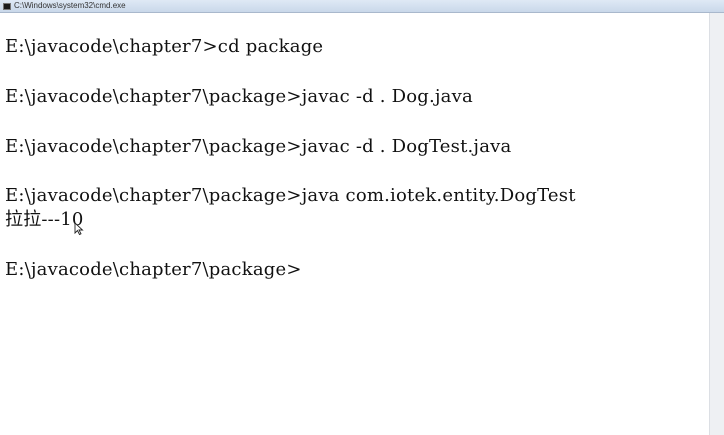  Describe the element at coordinates (716, 224) in the screenshot. I see `vertical-scrollbar` at that location.